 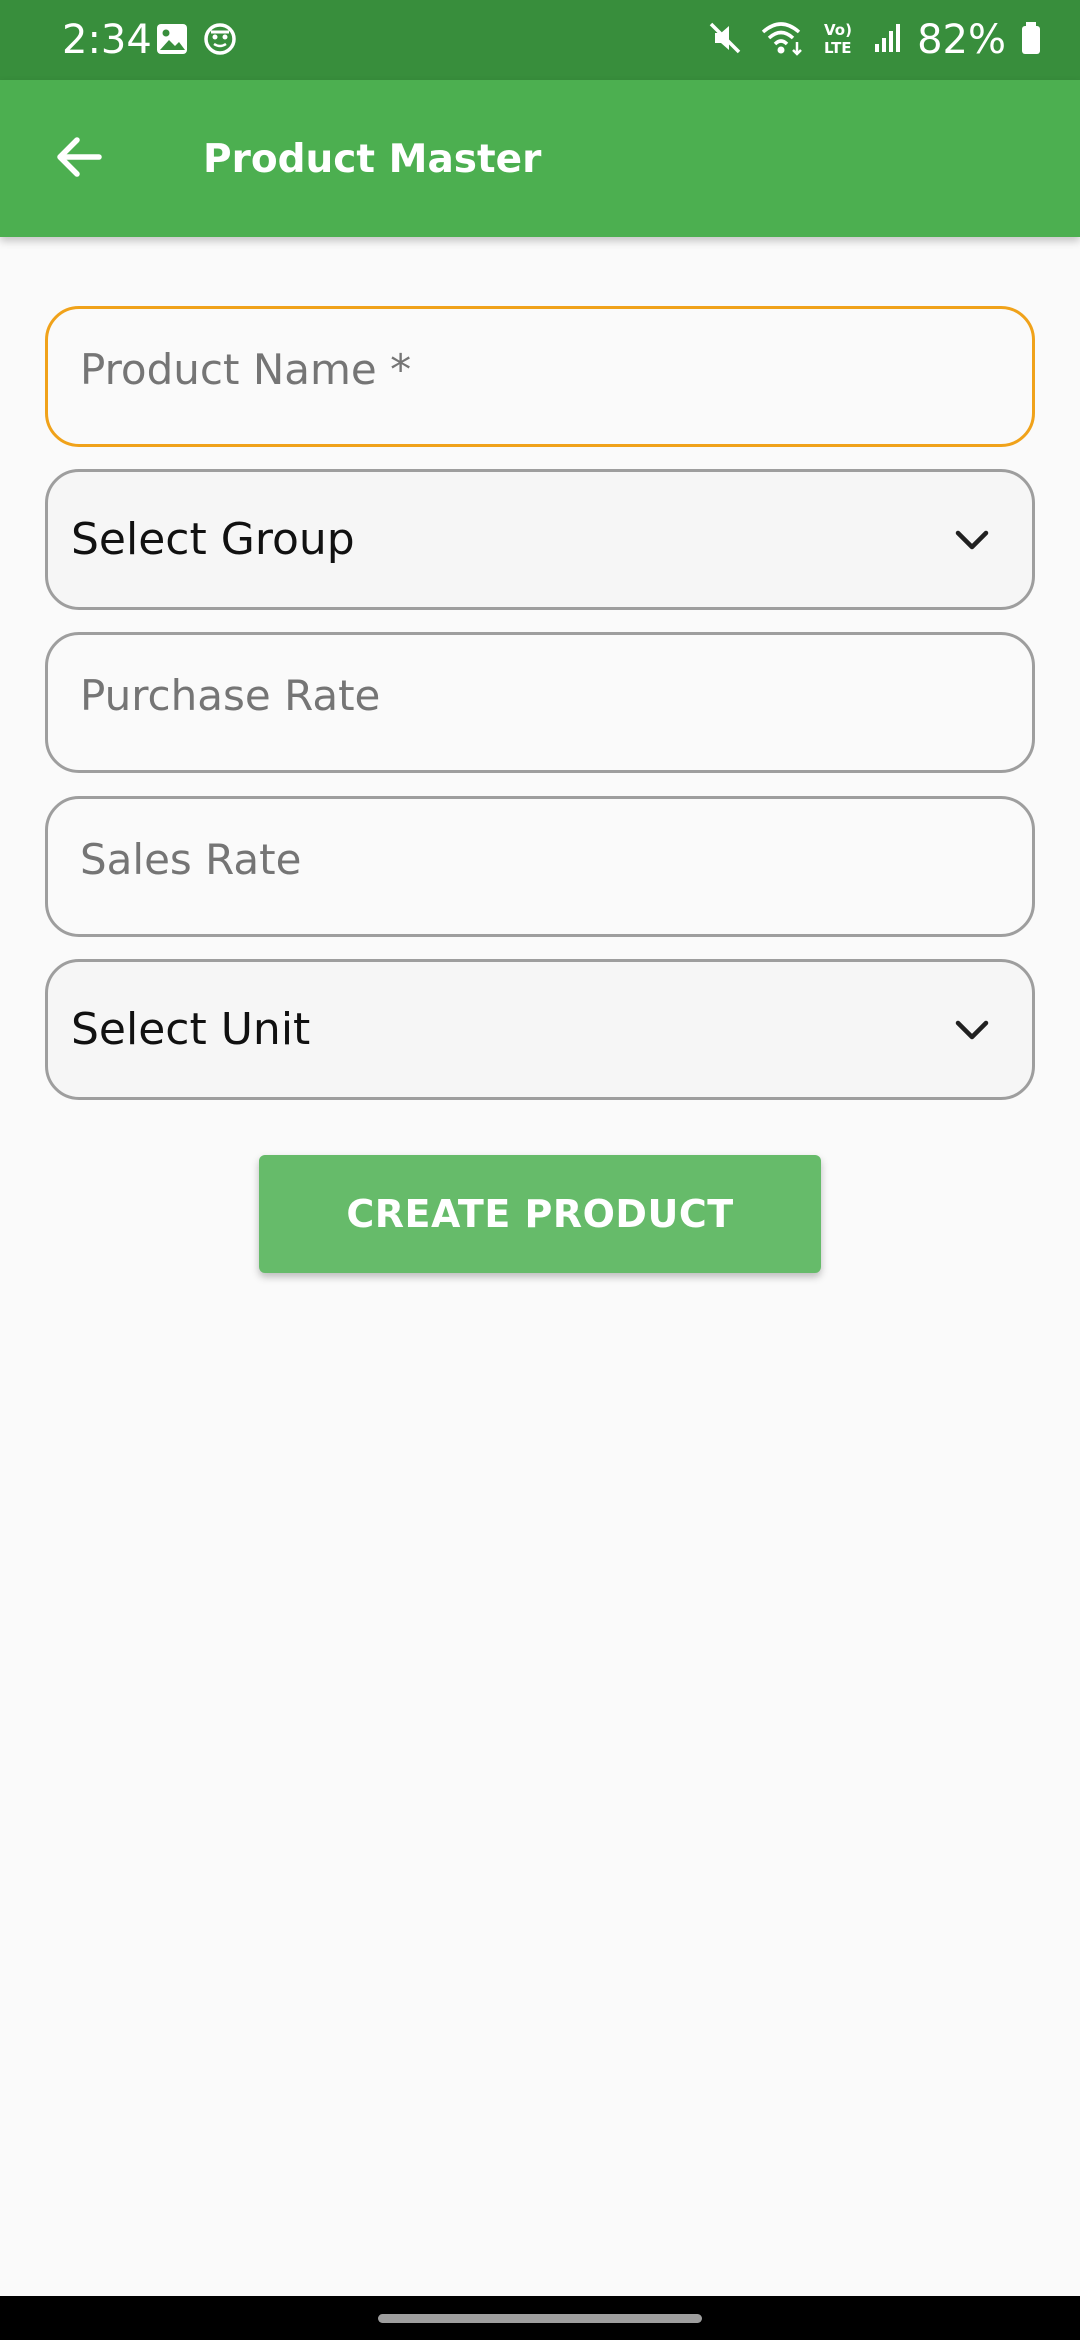 I want to click on wifi-icon, so click(x=783, y=40).